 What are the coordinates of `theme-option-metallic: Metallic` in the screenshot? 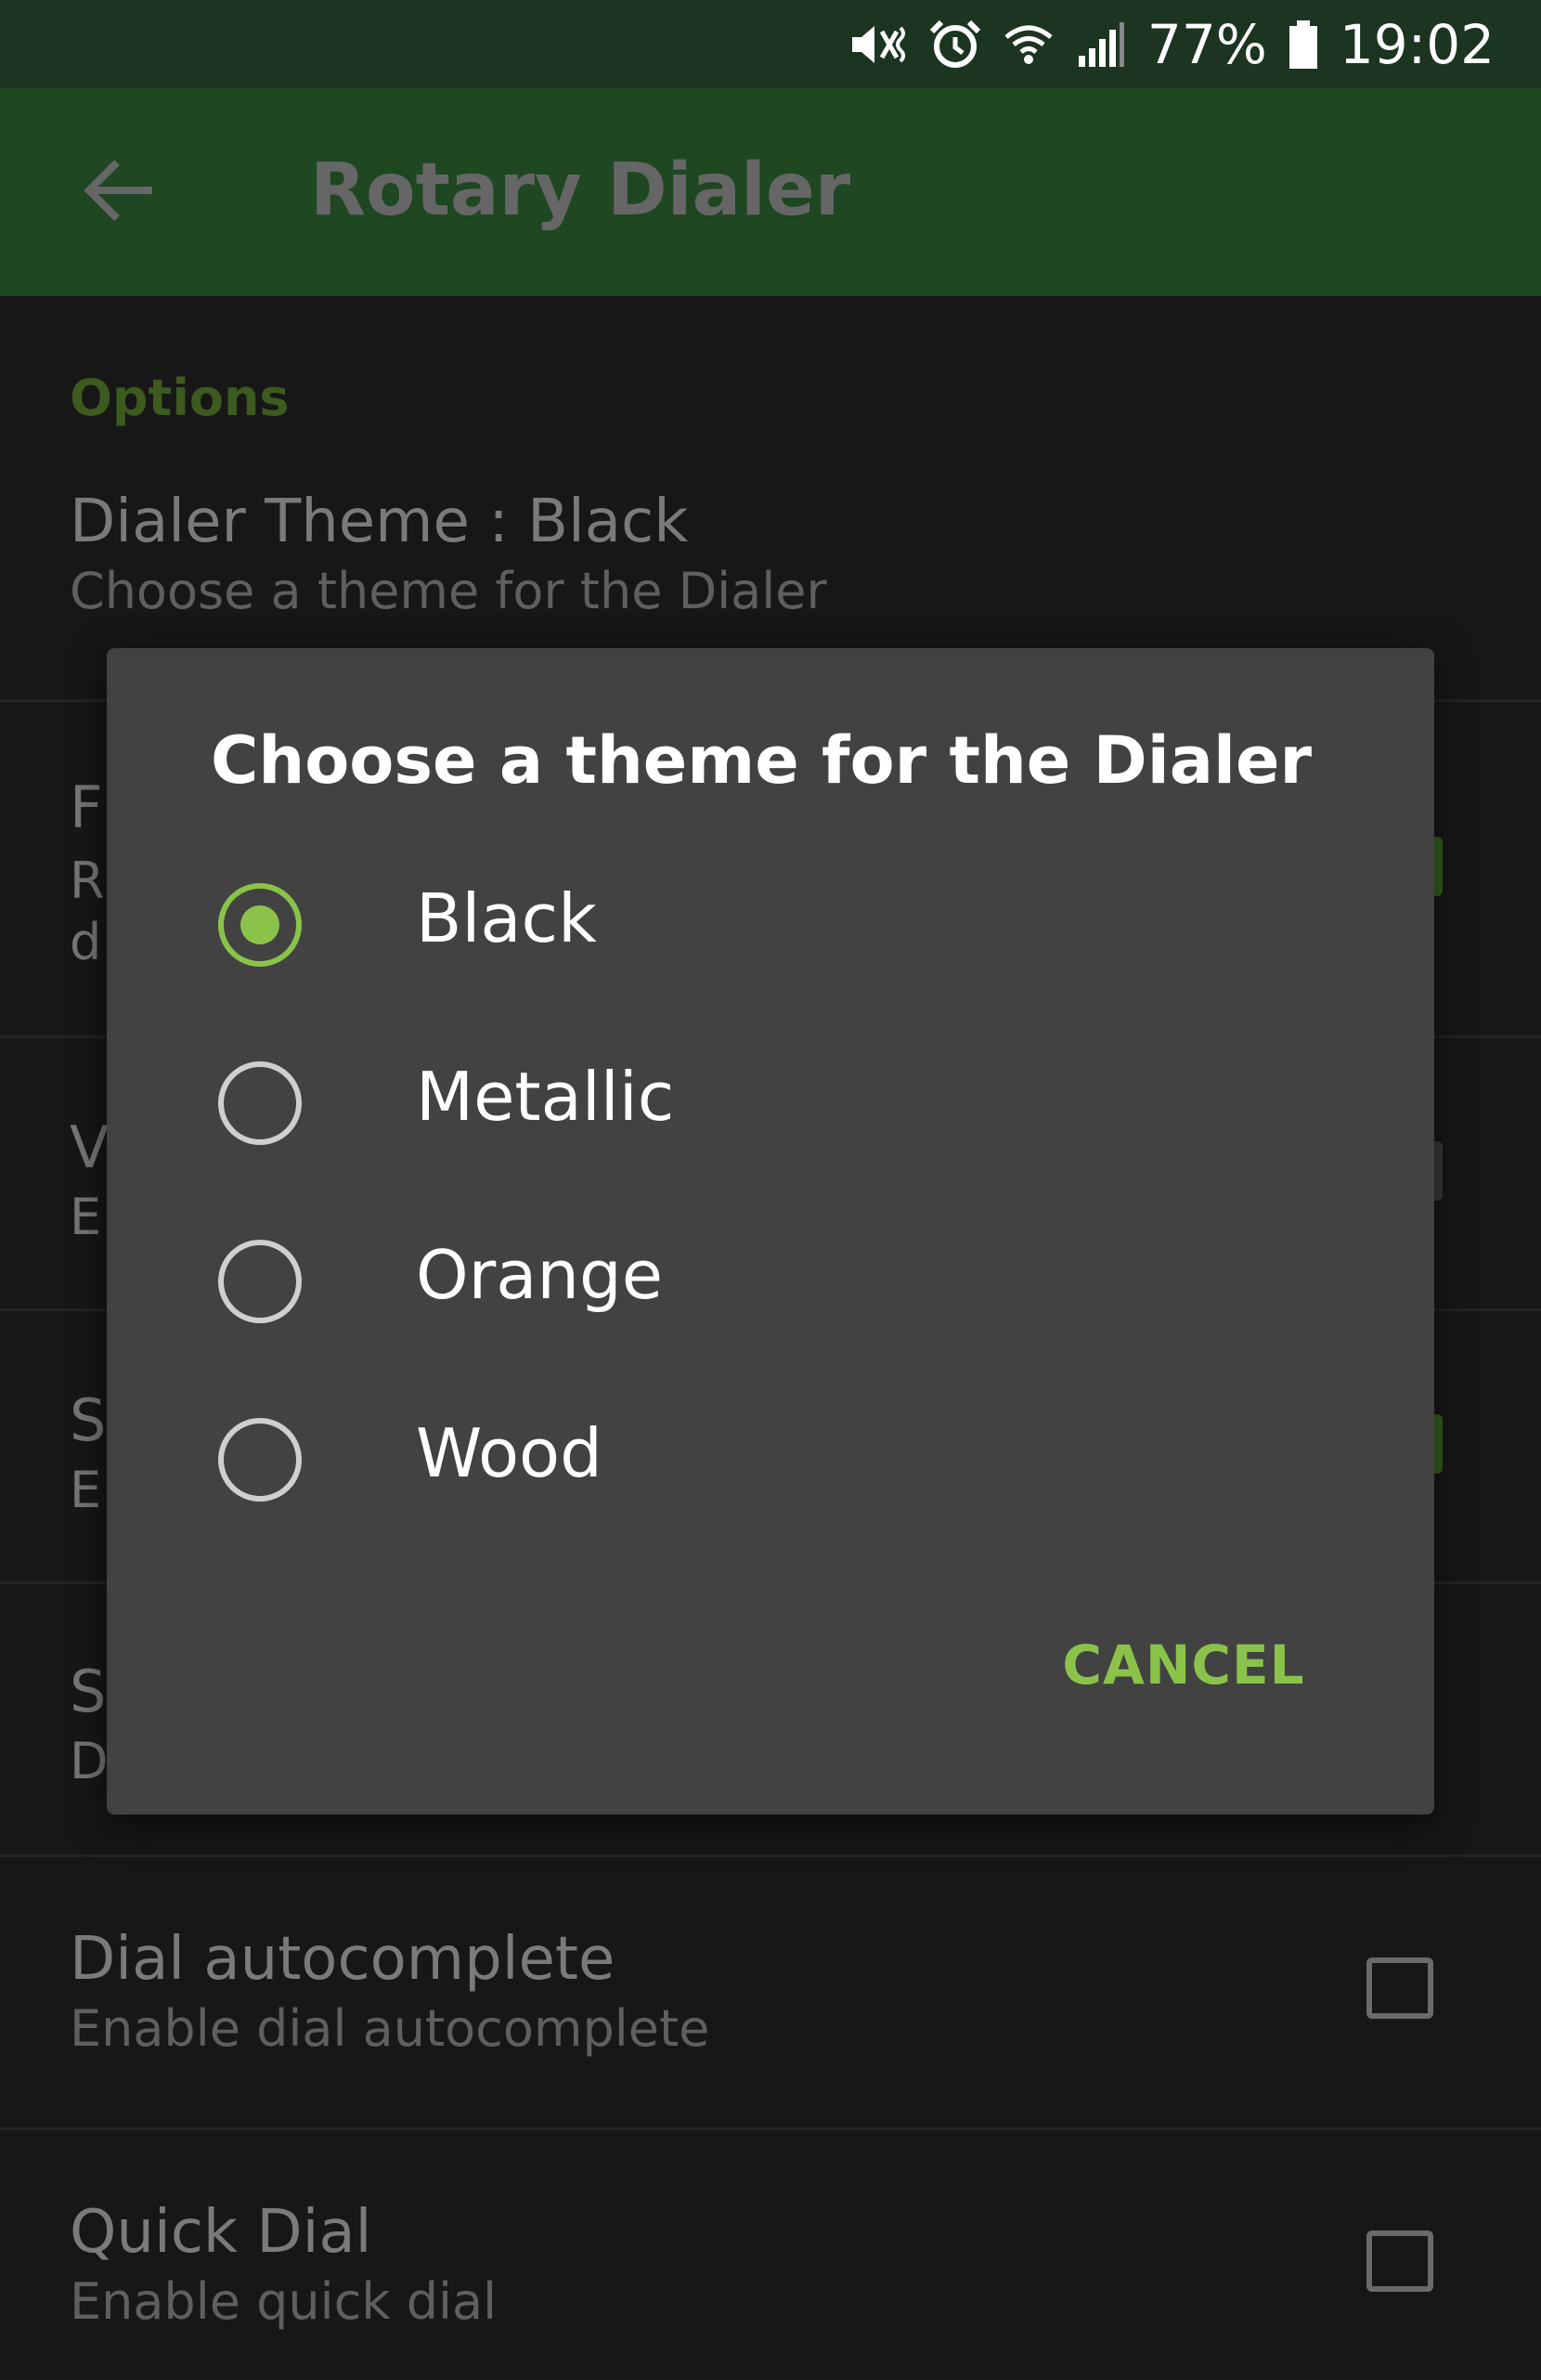 It's located at (771, 1103).